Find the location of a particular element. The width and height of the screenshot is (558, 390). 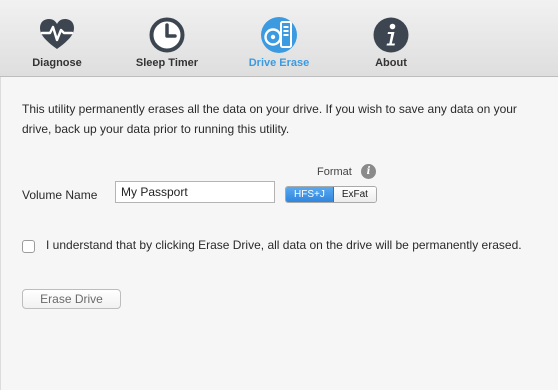

tab-drive-erase-label: Drive Erase is located at coordinates (279, 63).